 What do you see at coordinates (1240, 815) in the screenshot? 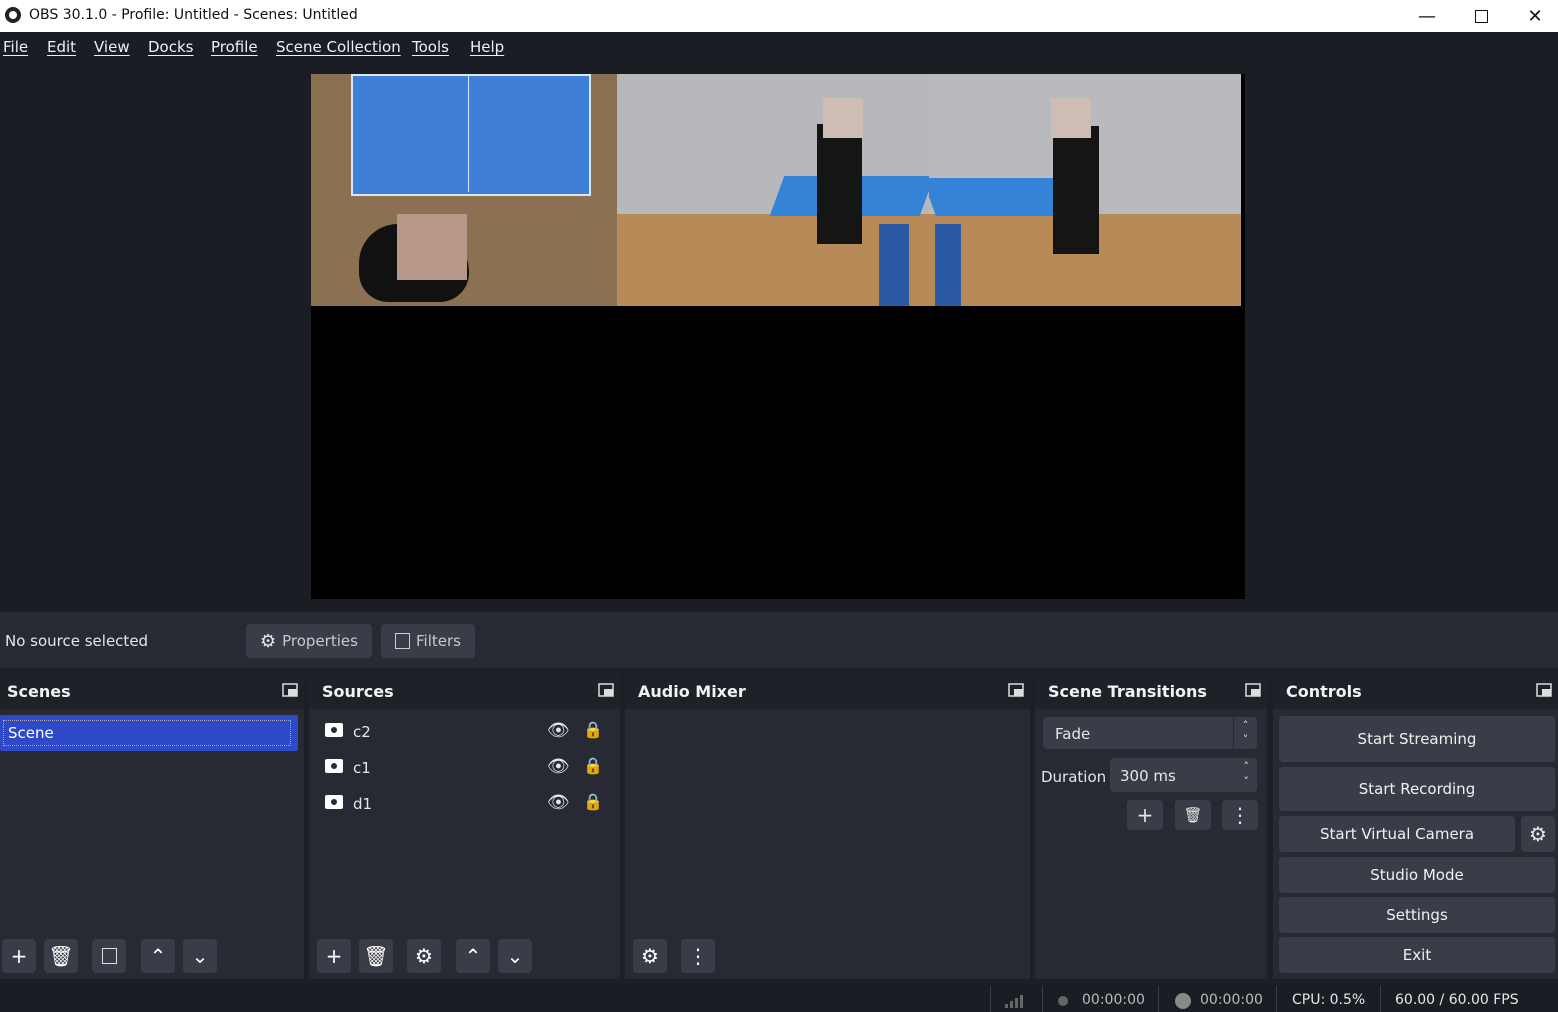
I see `transition-properties-button: ⋮` at bounding box center [1240, 815].